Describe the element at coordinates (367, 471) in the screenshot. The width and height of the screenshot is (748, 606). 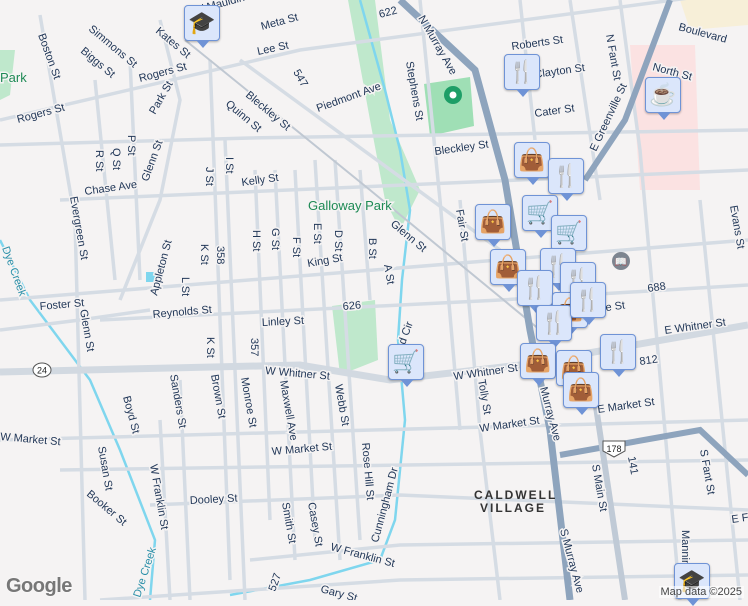
I see `street-label: Rose Hill St` at that location.